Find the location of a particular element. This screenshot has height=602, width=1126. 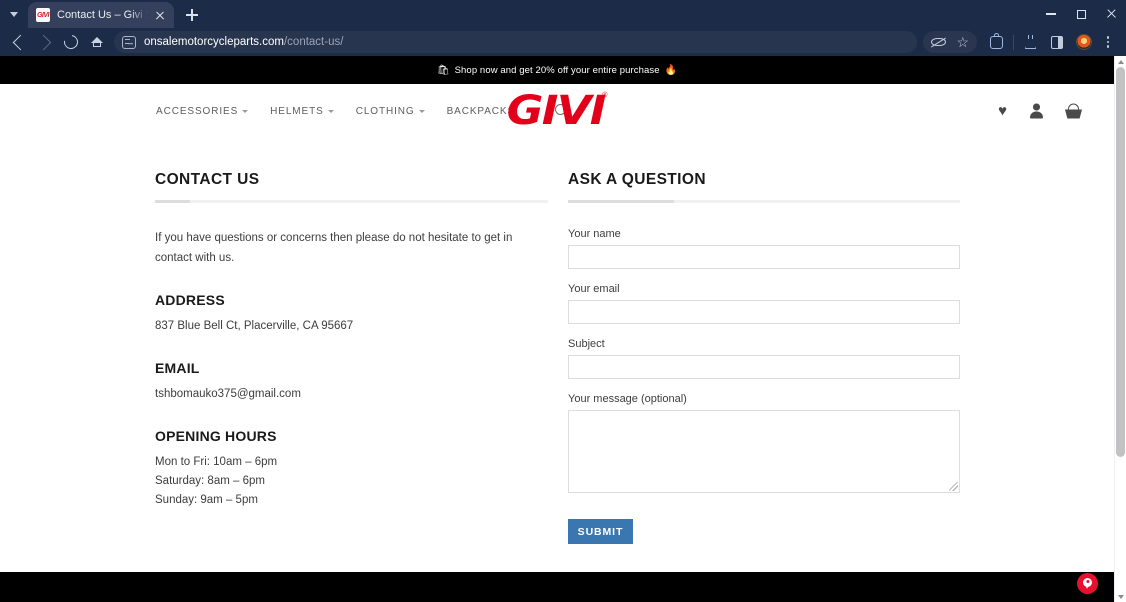

hours-saturday: Saturday: 8am – 6pm is located at coordinates (210, 481).